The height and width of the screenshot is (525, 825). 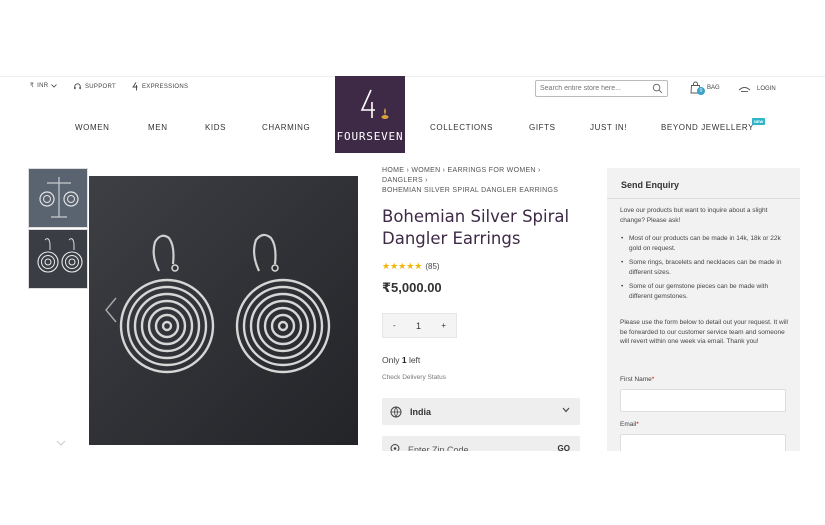 I want to click on first-name-label-text: First Name, so click(x=636, y=379).